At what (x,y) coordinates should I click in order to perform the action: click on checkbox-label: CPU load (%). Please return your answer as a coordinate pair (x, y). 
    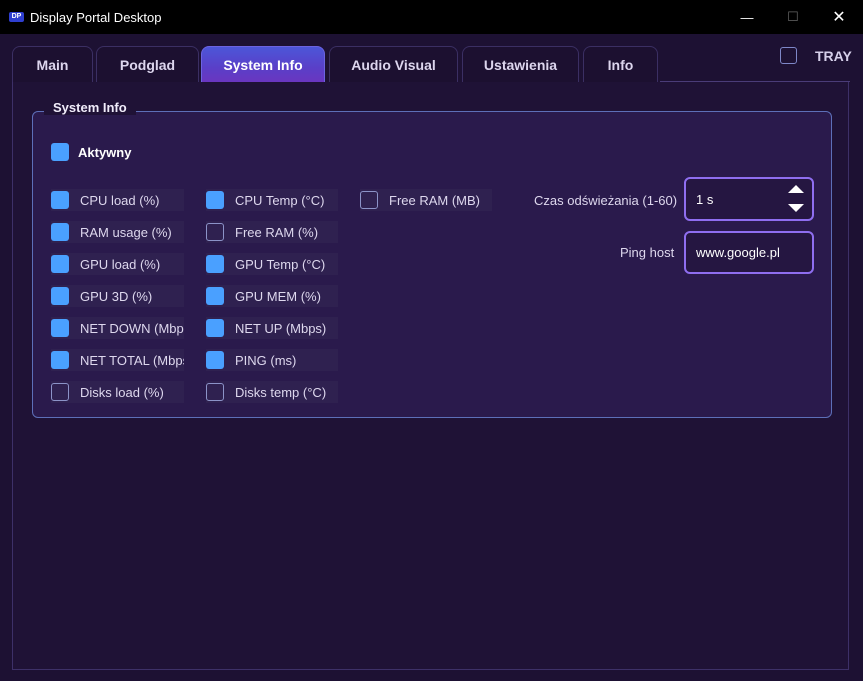
    Looking at the image, I should click on (120, 200).